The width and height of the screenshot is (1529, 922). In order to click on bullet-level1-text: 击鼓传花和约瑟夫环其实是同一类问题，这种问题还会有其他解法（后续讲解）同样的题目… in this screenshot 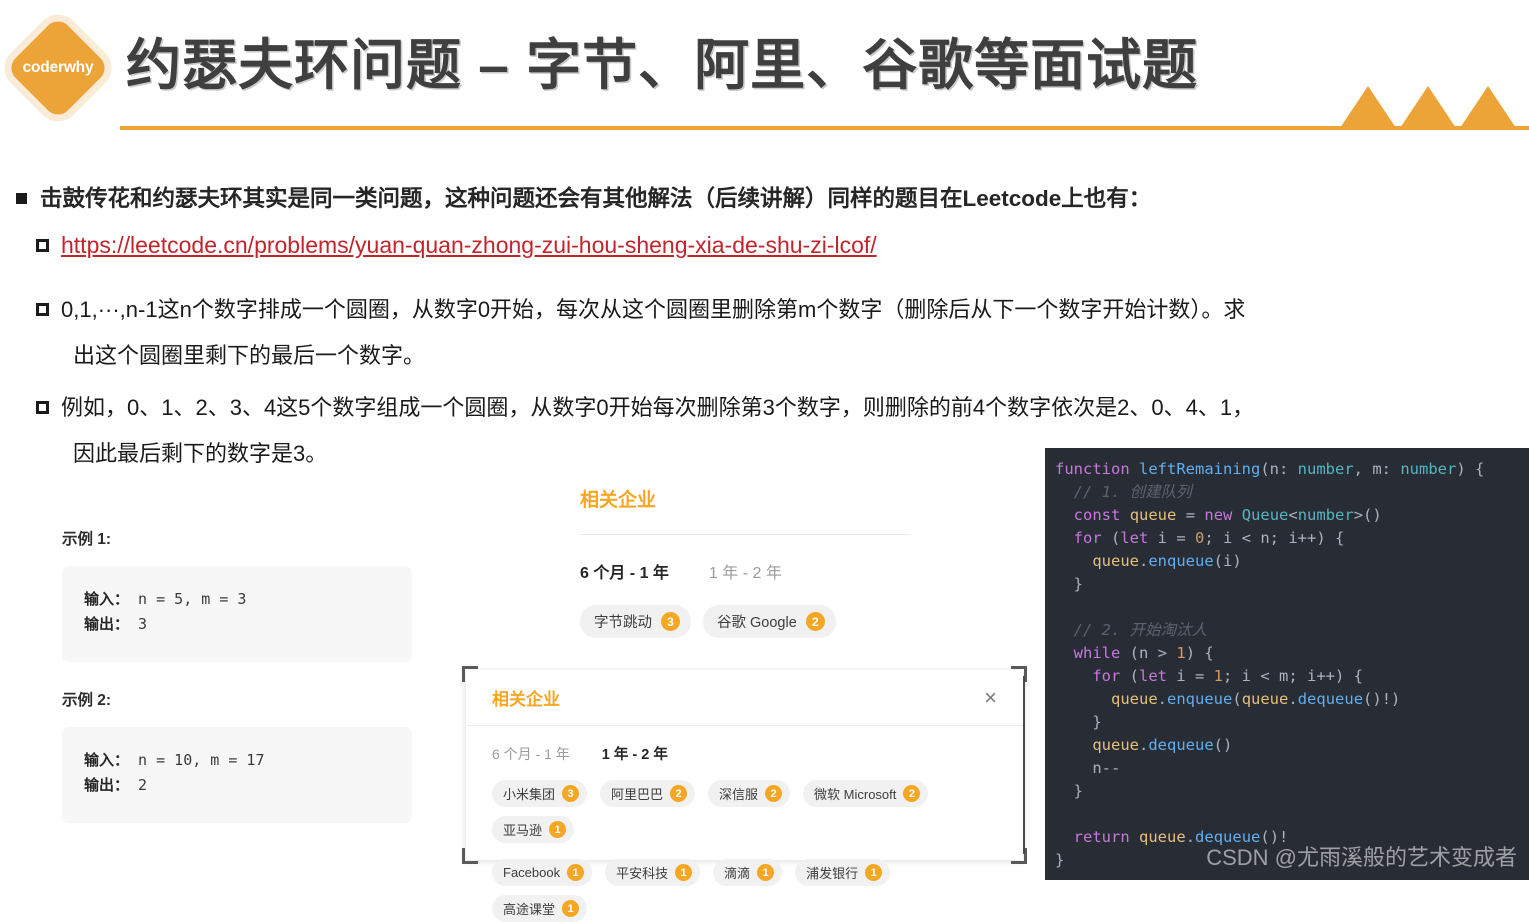, I will do `click(596, 198)`.